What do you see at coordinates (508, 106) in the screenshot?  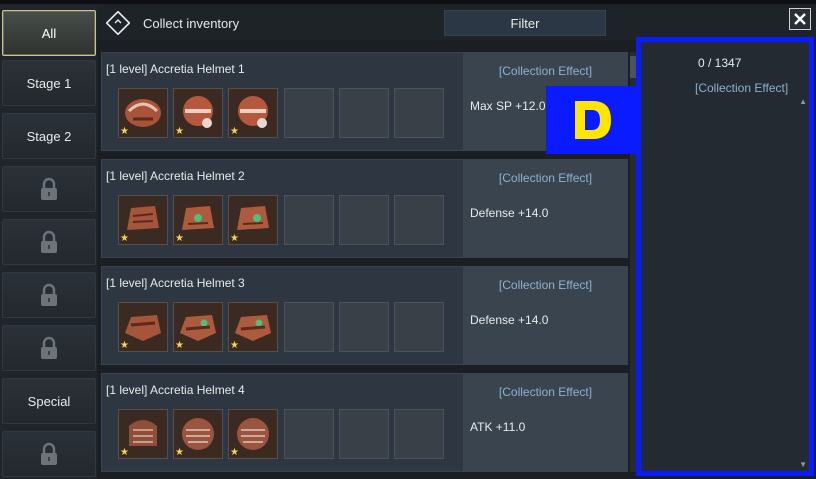 I see `collection-effect-value: Max SP +12.0` at bounding box center [508, 106].